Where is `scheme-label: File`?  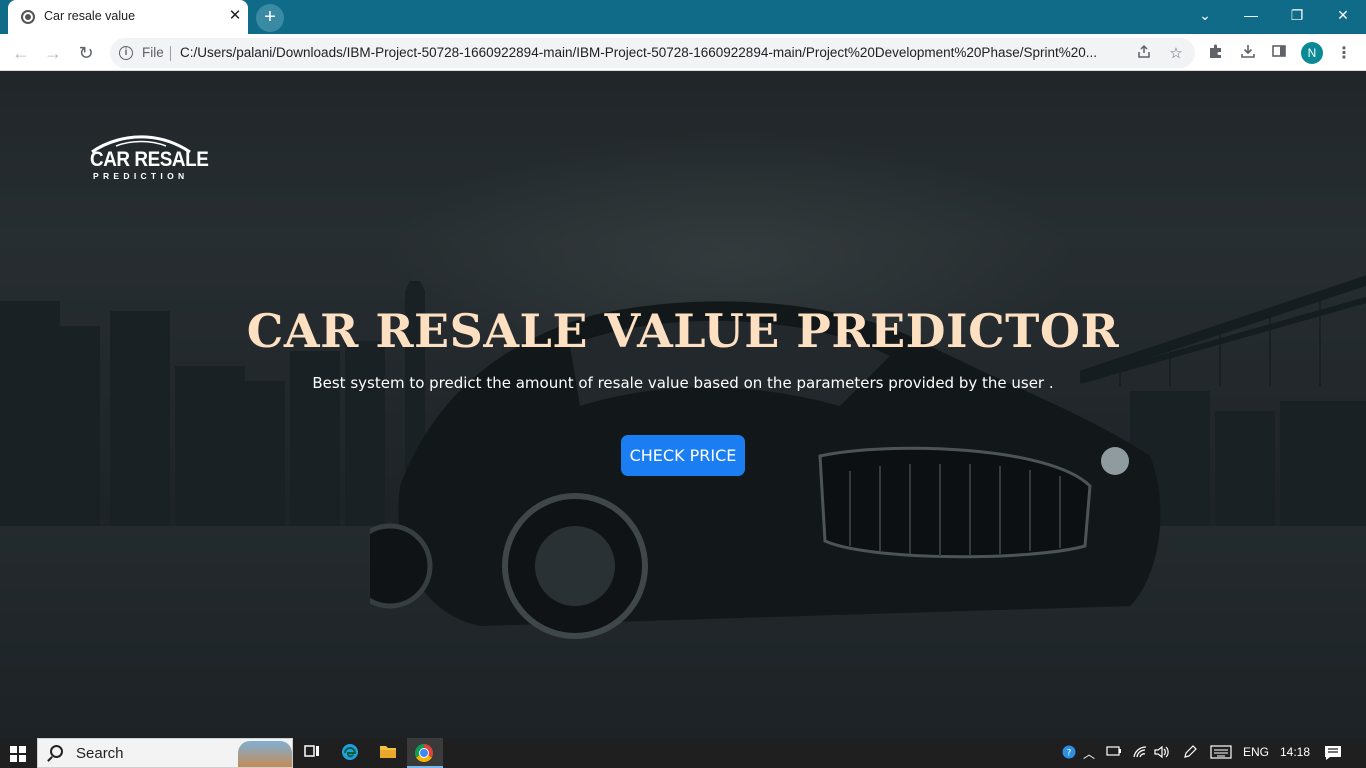 scheme-label: File is located at coordinates (153, 52).